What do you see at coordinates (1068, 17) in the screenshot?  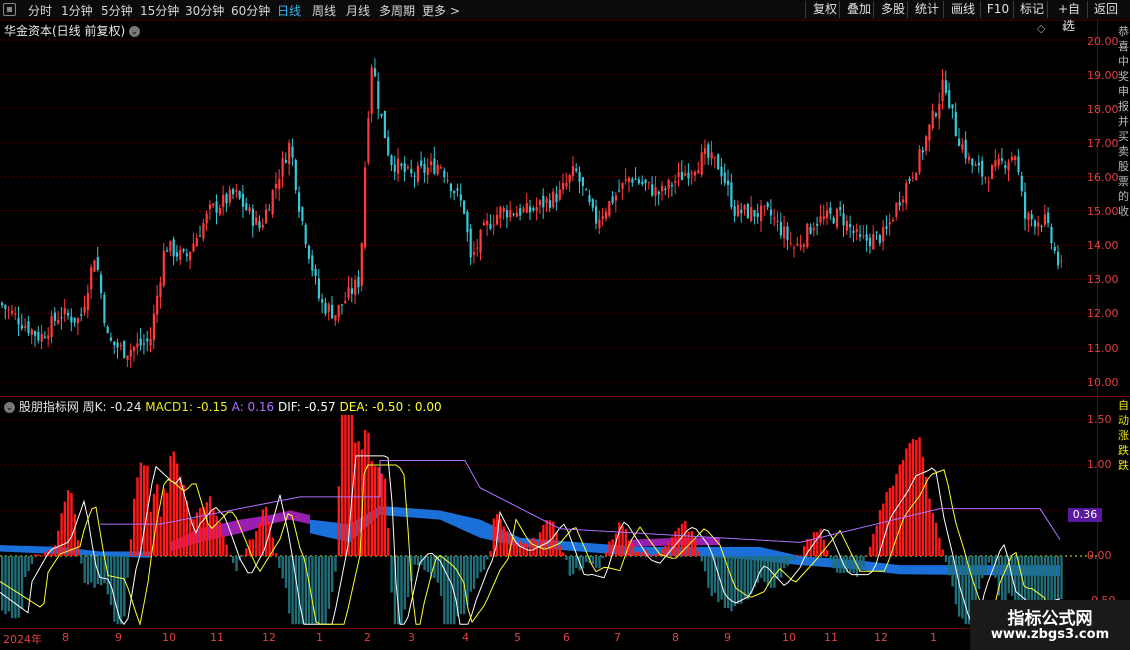 I see `add-watchlist-button: +自选` at bounding box center [1068, 17].